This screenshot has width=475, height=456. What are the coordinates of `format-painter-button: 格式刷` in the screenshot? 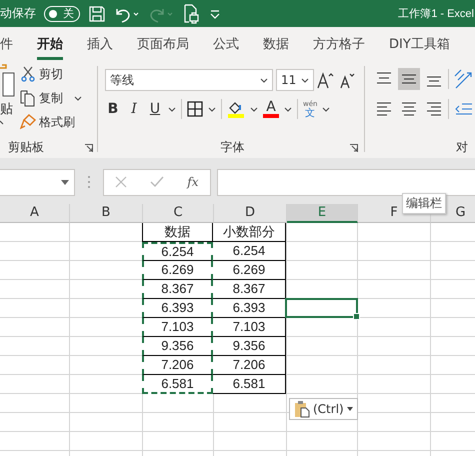 It's located at (51, 122).